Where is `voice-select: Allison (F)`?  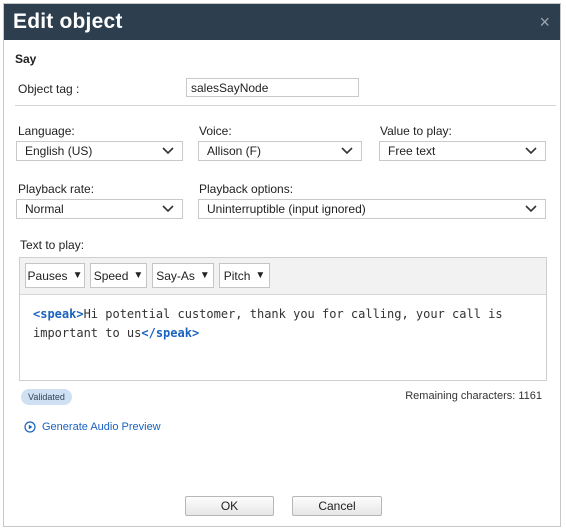 voice-select: Allison (F) is located at coordinates (280, 151).